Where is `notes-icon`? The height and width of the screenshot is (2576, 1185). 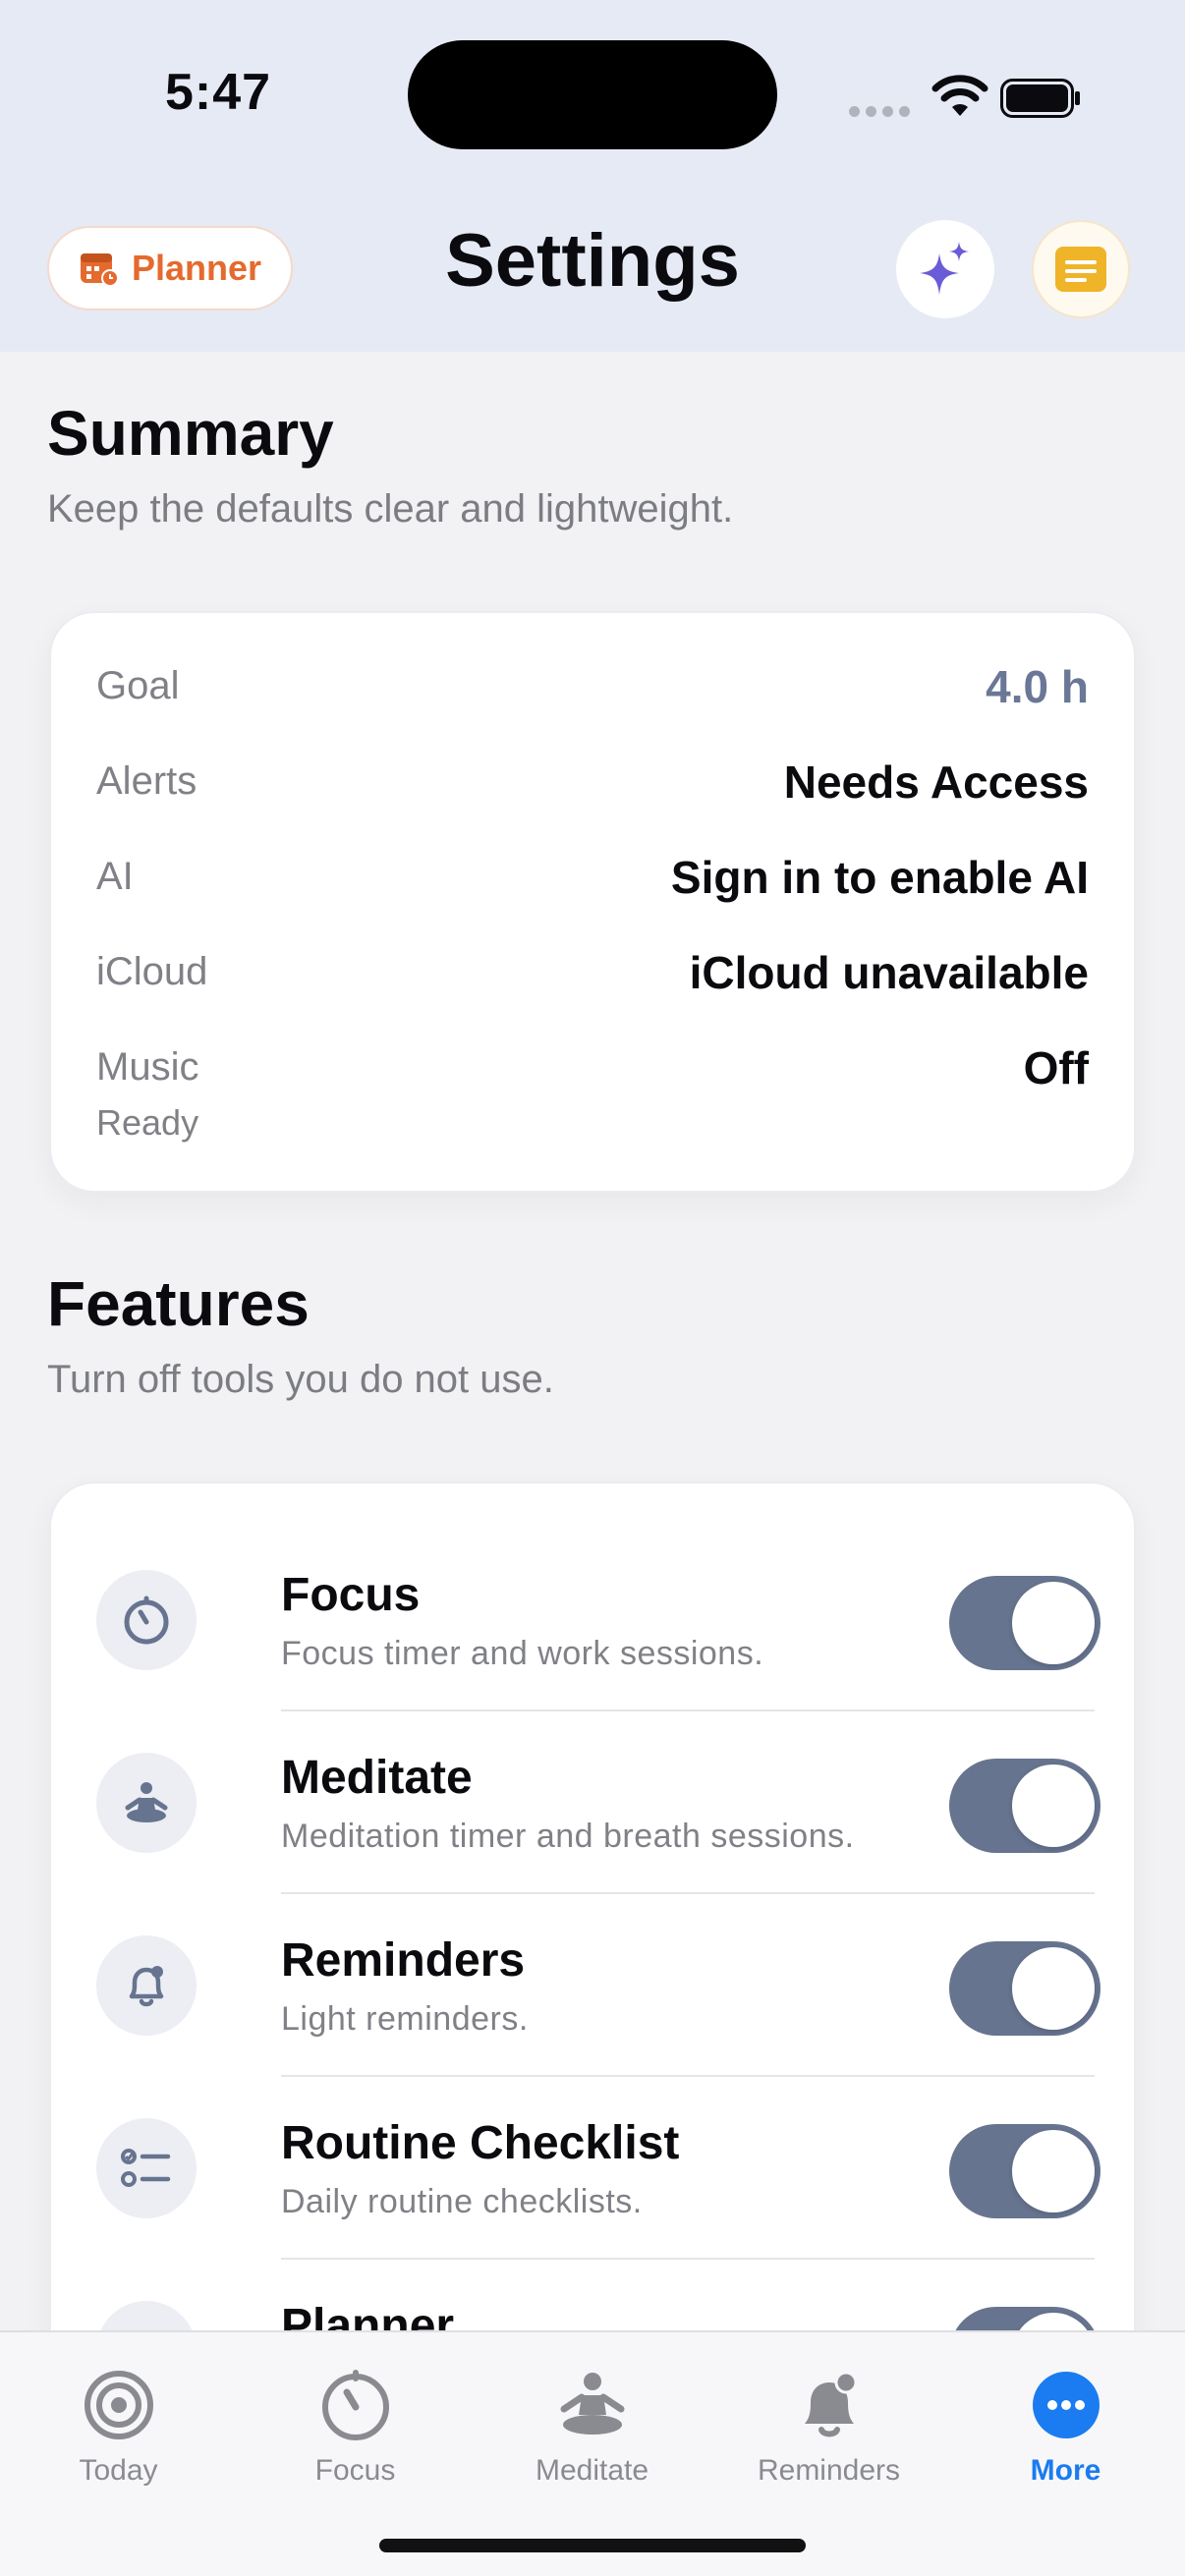
notes-icon is located at coordinates (1080, 269).